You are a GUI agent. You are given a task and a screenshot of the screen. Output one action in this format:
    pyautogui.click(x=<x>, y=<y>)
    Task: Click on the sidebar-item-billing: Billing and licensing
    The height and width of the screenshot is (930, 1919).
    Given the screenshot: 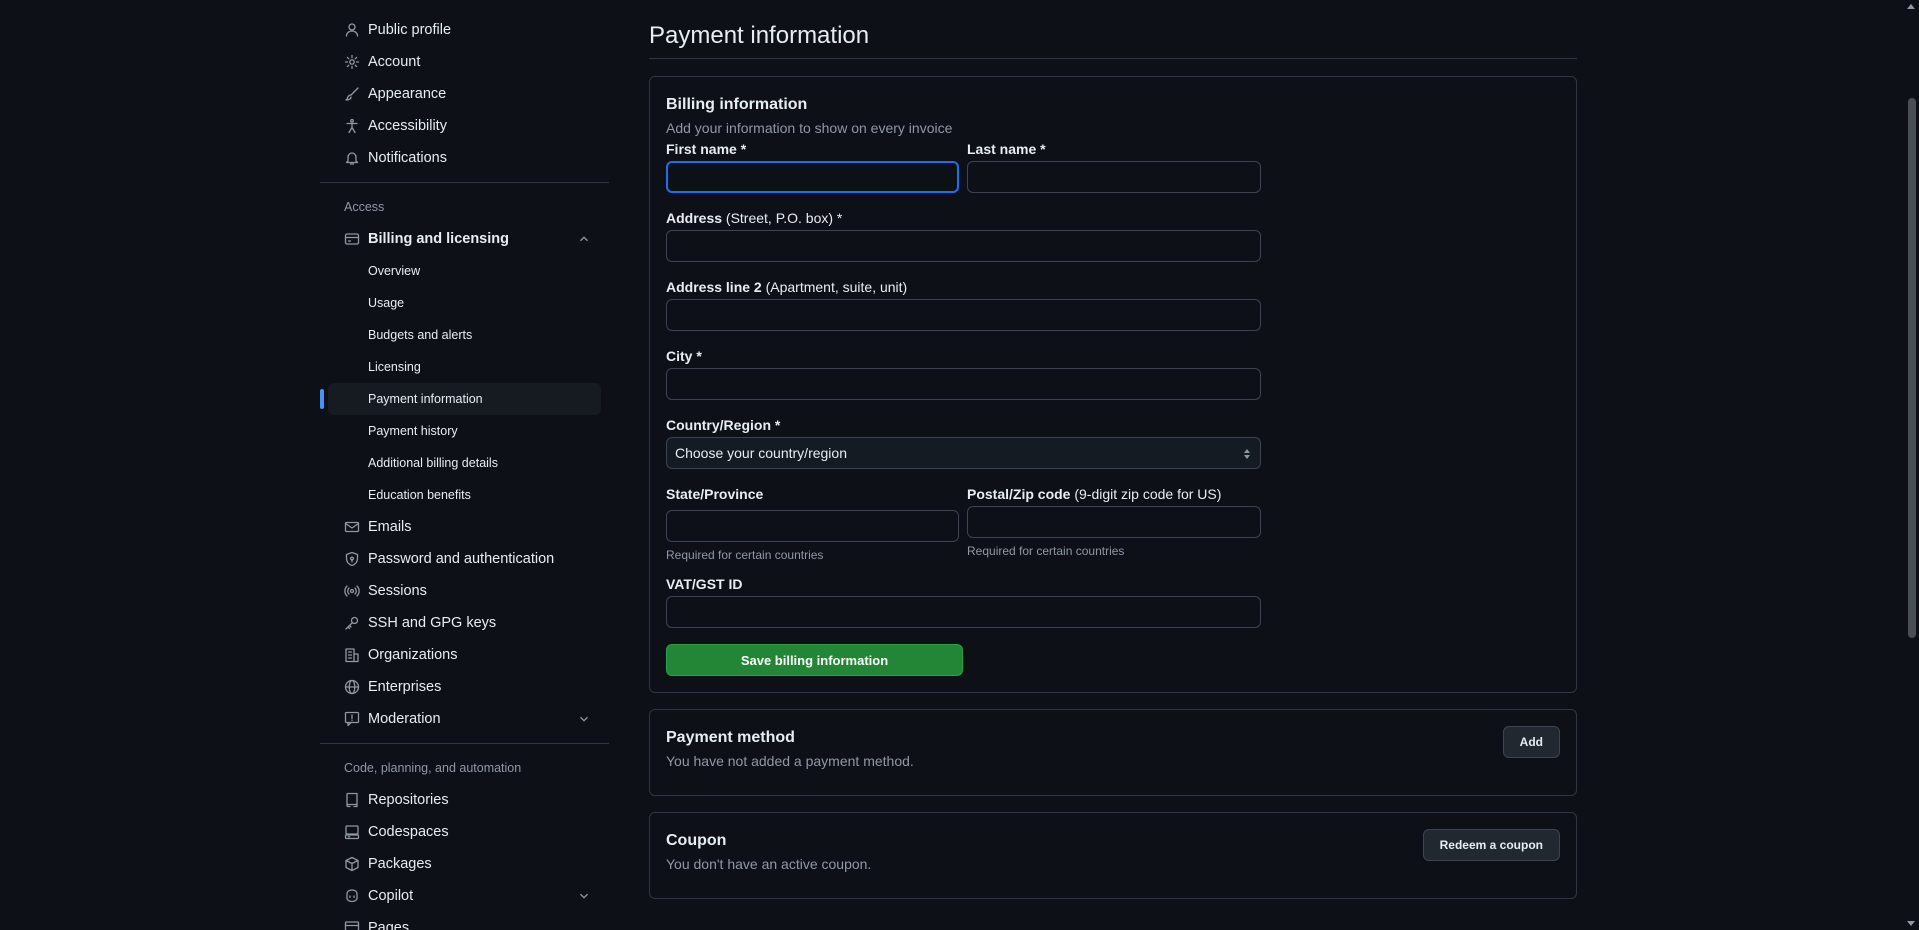 What is the action you would take?
    pyautogui.click(x=464, y=239)
    